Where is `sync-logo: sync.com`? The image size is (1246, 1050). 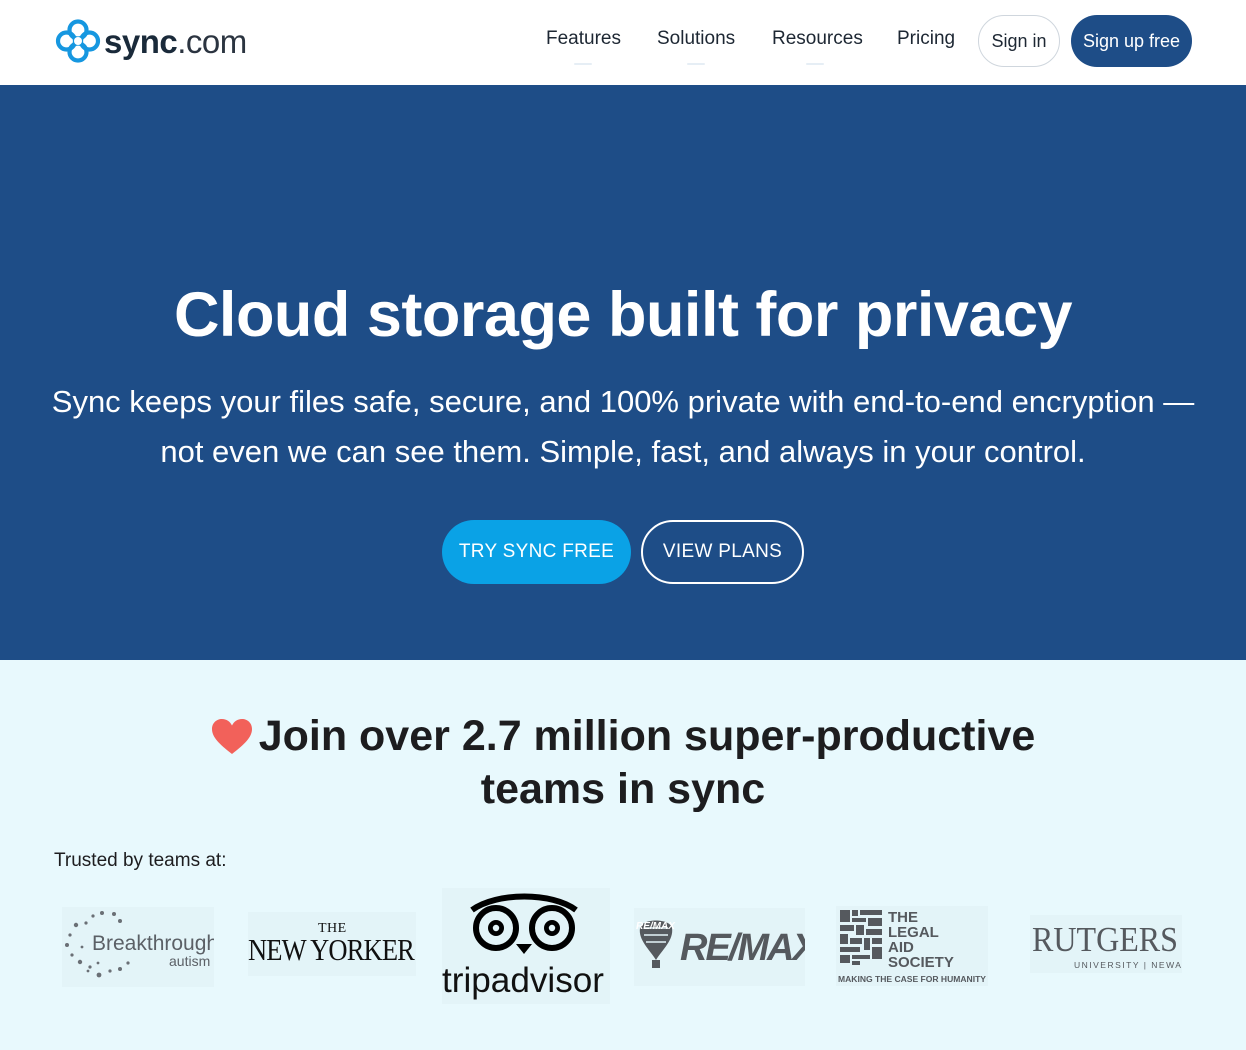 sync-logo: sync.com is located at coordinates (150, 41).